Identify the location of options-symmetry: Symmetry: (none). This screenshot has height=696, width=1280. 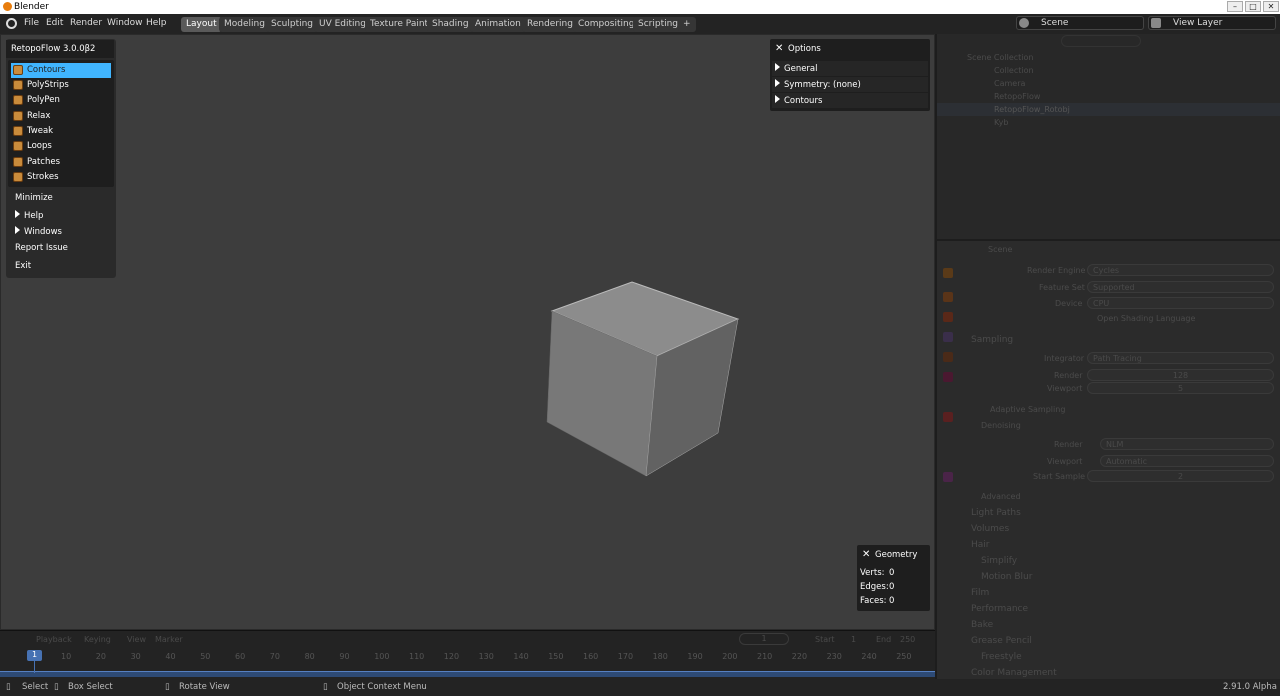
(850, 84).